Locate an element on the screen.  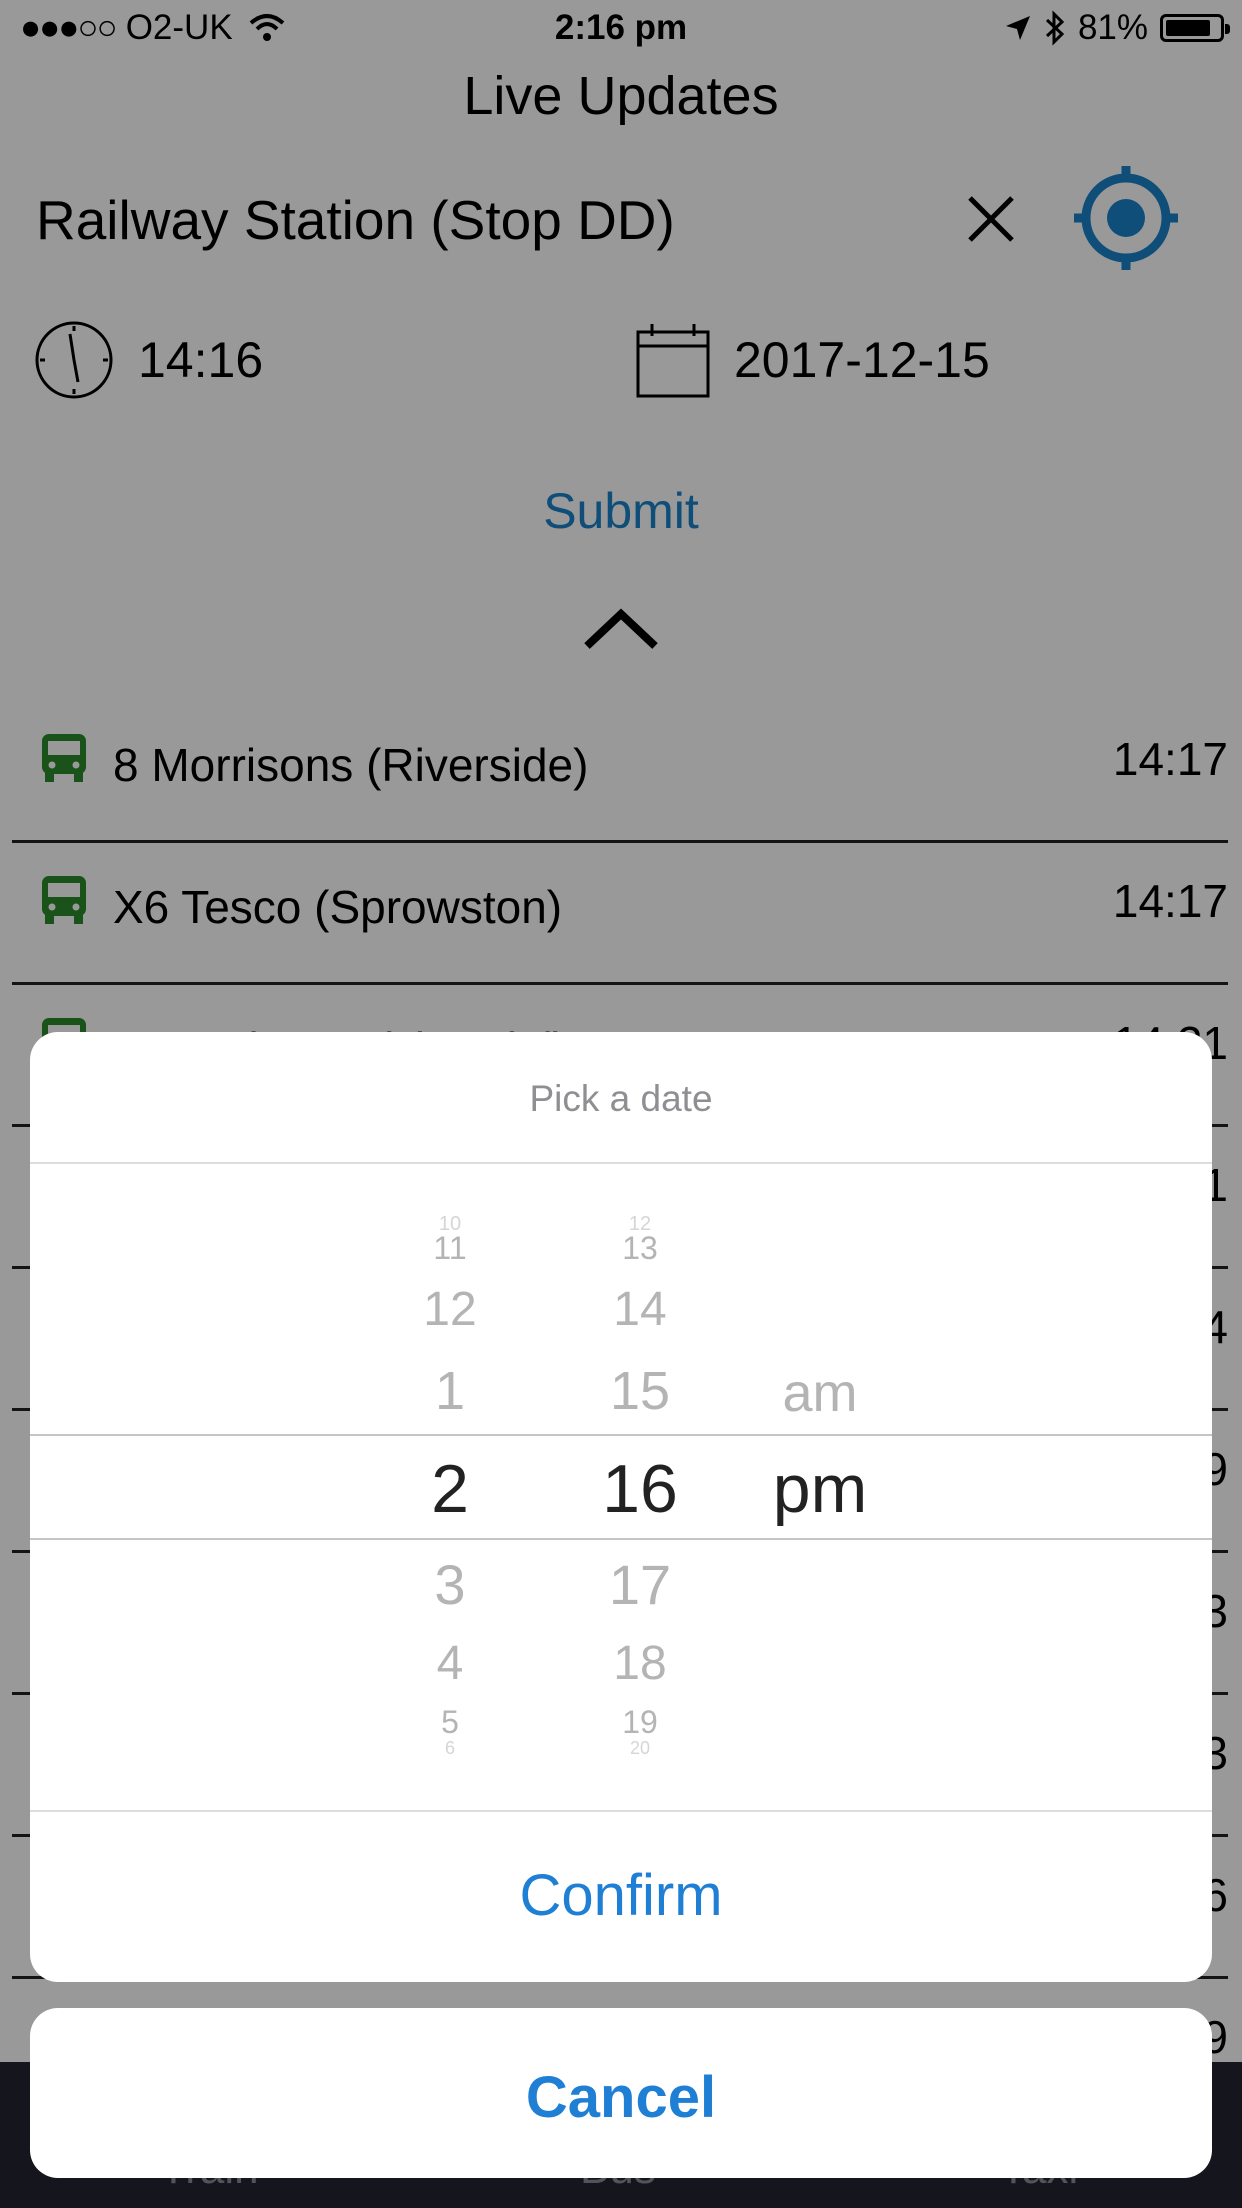
minute-selected: 16 is located at coordinates (640, 1489).